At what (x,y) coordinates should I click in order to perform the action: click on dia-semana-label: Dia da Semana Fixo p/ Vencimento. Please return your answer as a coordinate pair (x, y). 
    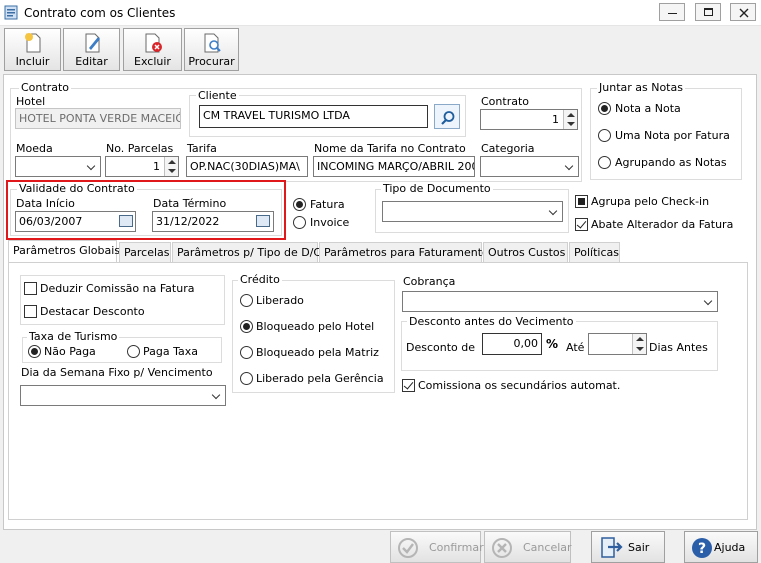
    Looking at the image, I should click on (117, 372).